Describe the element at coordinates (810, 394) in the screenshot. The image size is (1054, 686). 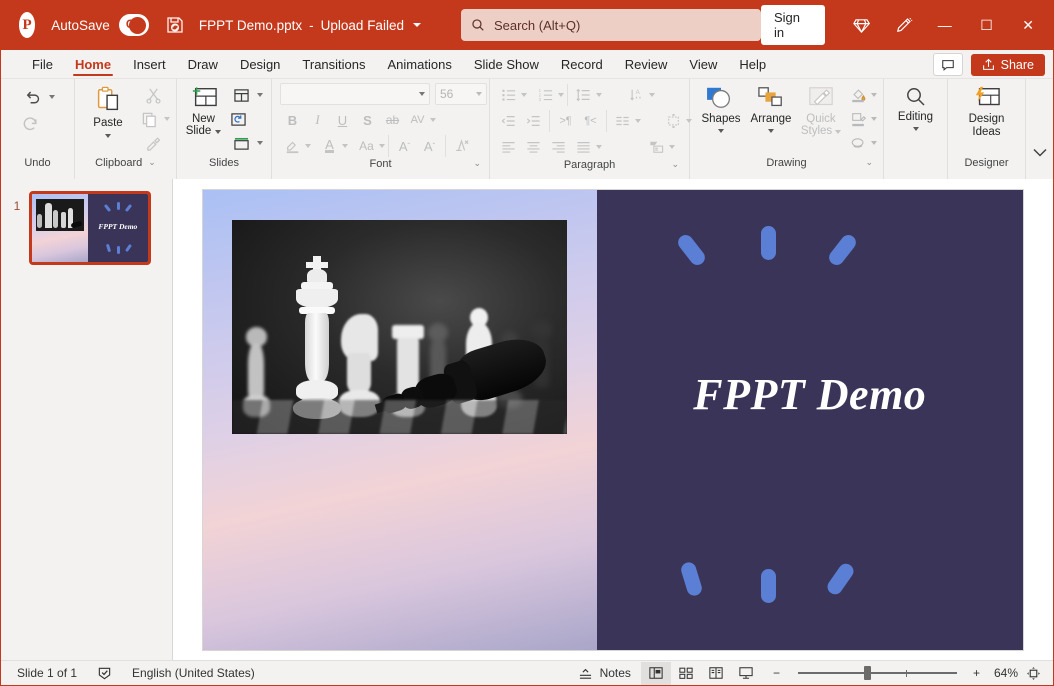
I see `slide-title: FPPT Demo` at that location.